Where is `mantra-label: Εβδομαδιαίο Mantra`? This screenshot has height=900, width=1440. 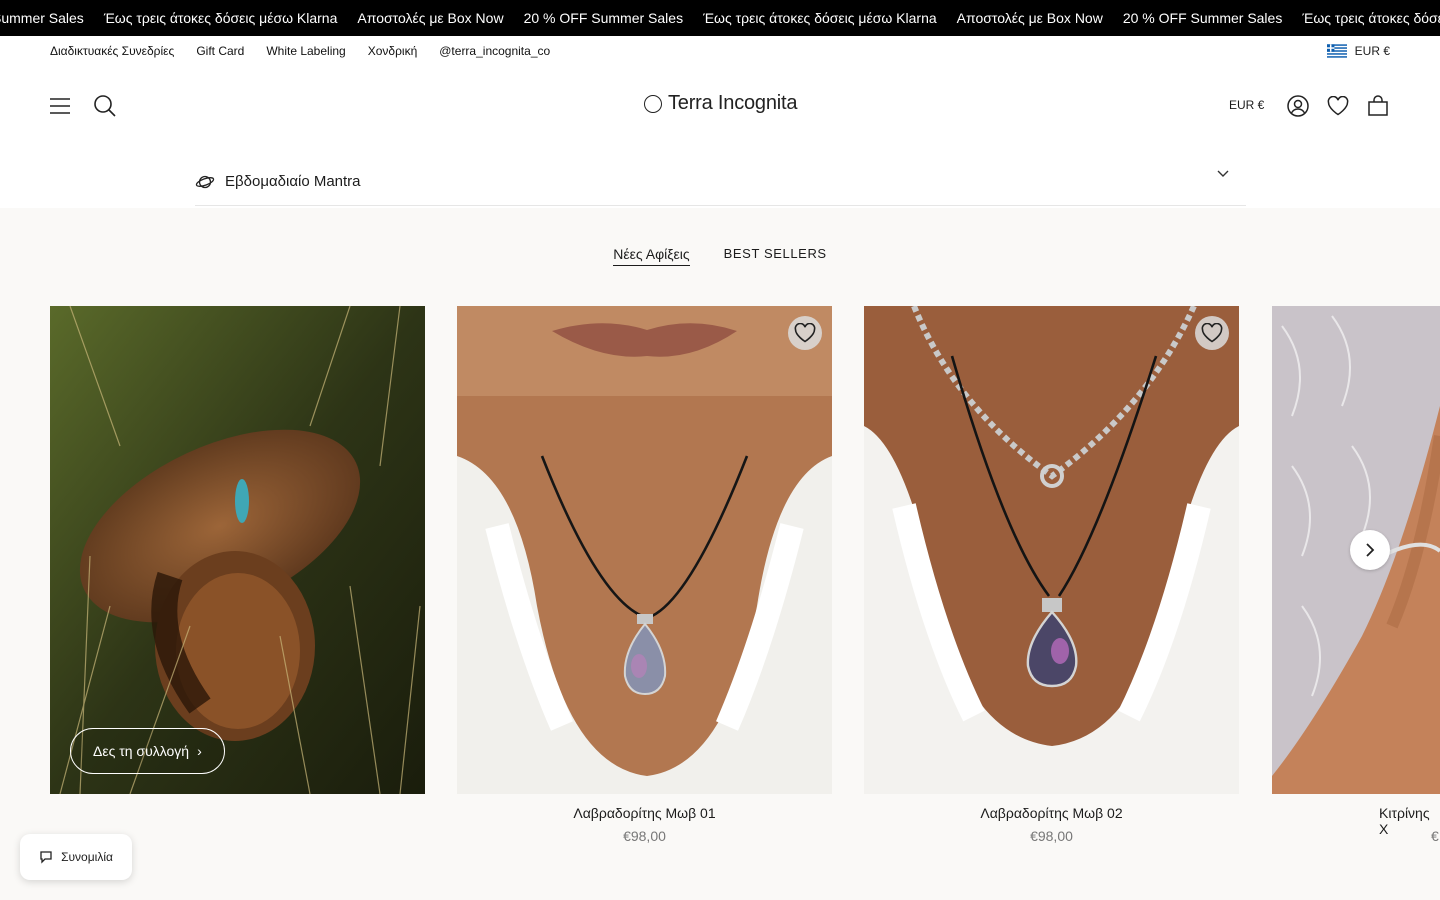 mantra-label: Εβδομαδιαίο Mantra is located at coordinates (293, 181).